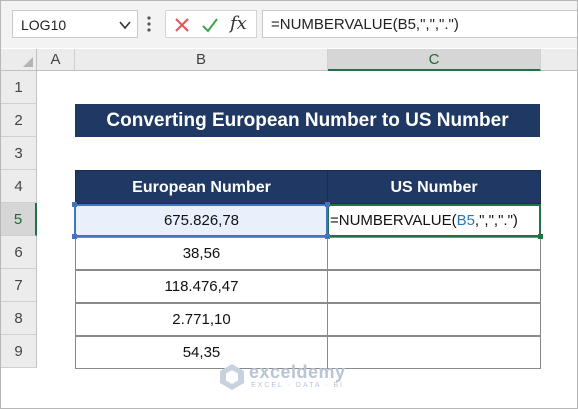 This screenshot has height=409, width=578. I want to click on name-box: LOG10, so click(75, 24).